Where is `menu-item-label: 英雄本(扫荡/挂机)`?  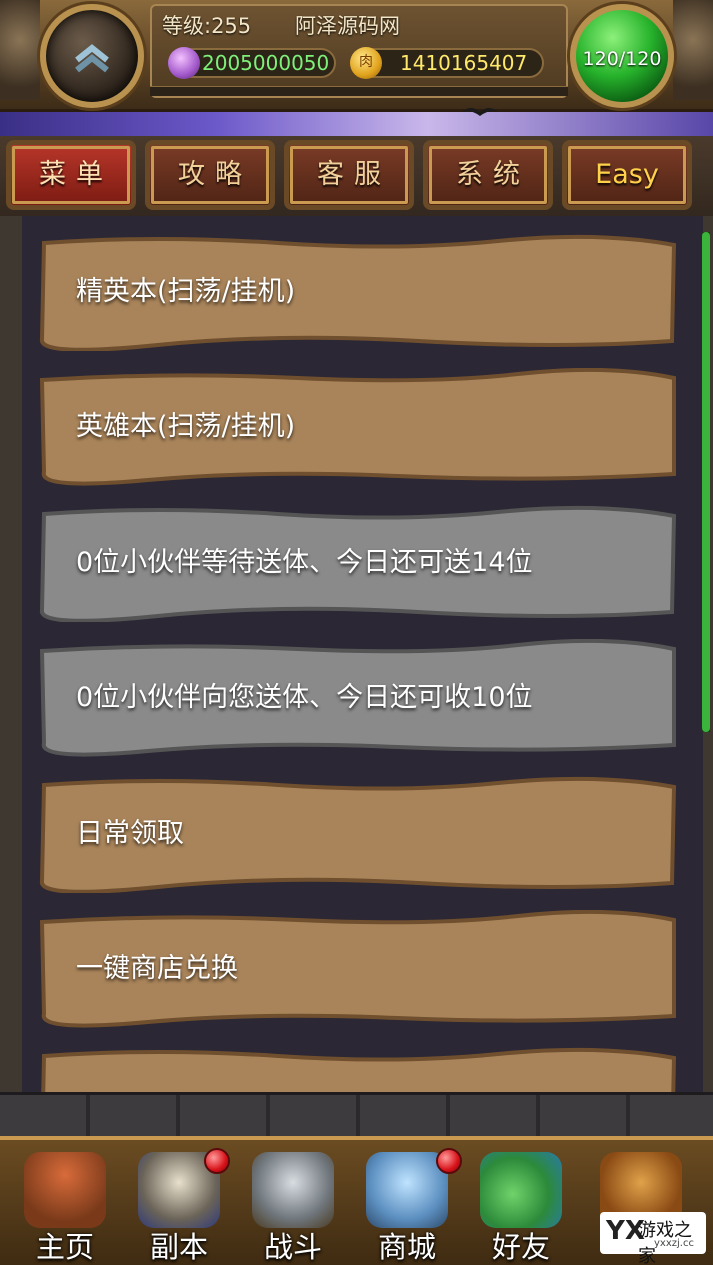 menu-item-label: 英雄本(扫荡/挂机) is located at coordinates (186, 426).